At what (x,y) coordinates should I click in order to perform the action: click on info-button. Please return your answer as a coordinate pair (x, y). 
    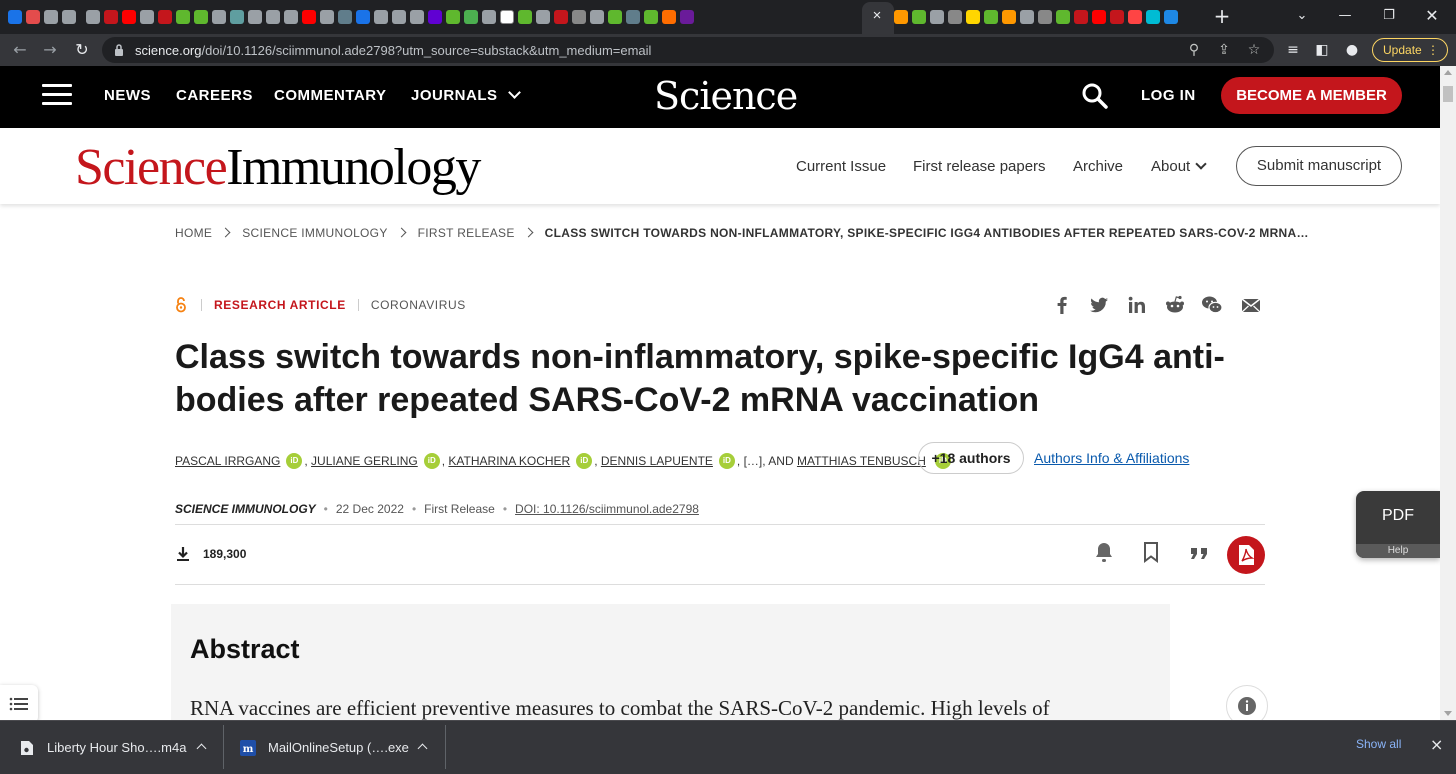
    Looking at the image, I should click on (1247, 702).